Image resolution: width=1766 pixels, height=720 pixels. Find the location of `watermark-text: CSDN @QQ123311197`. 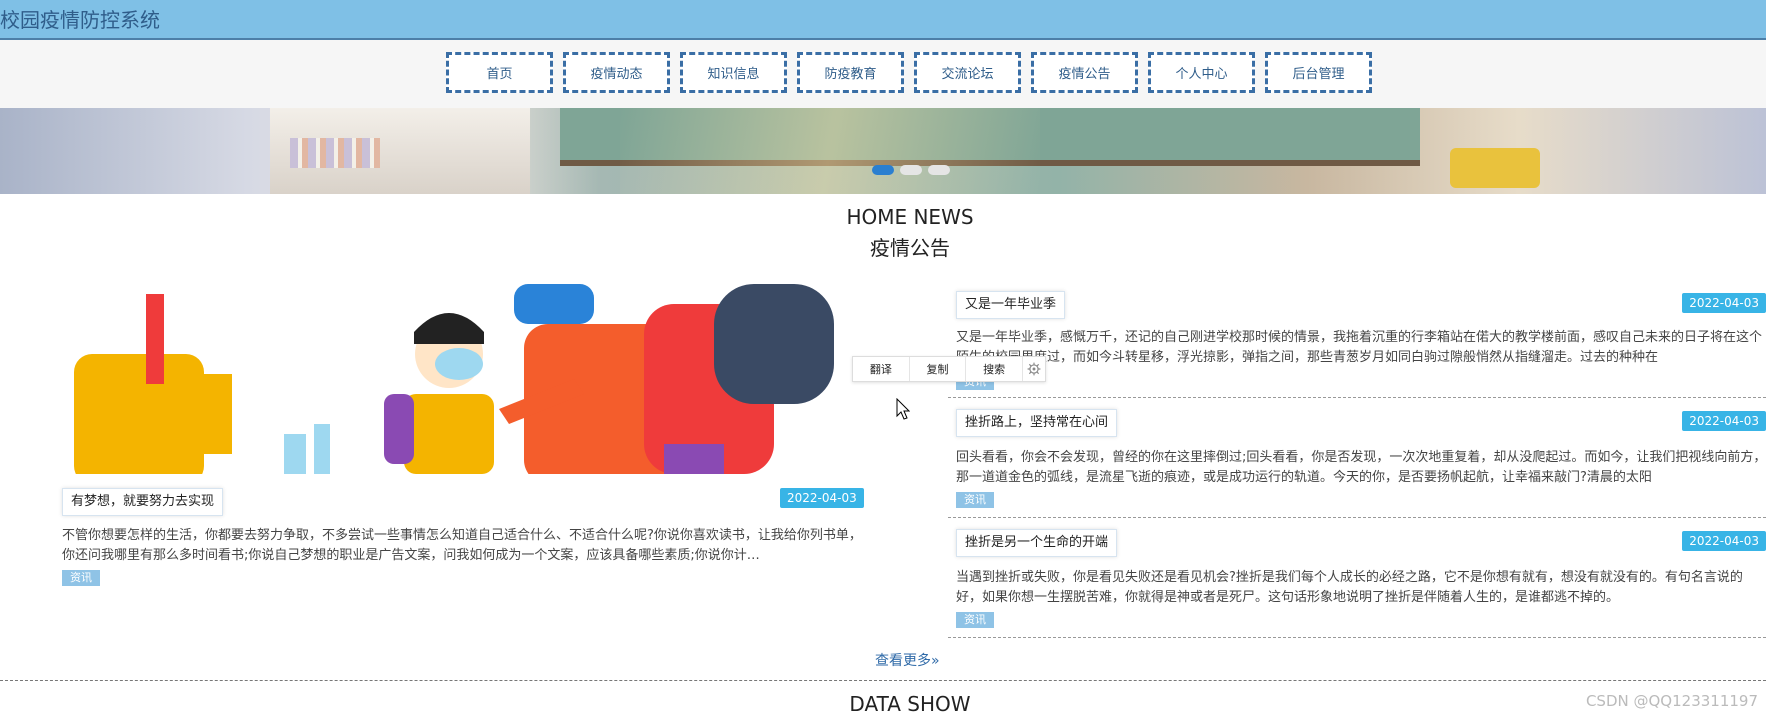

watermark-text: CSDN @QQ123311197 is located at coordinates (1671, 701).